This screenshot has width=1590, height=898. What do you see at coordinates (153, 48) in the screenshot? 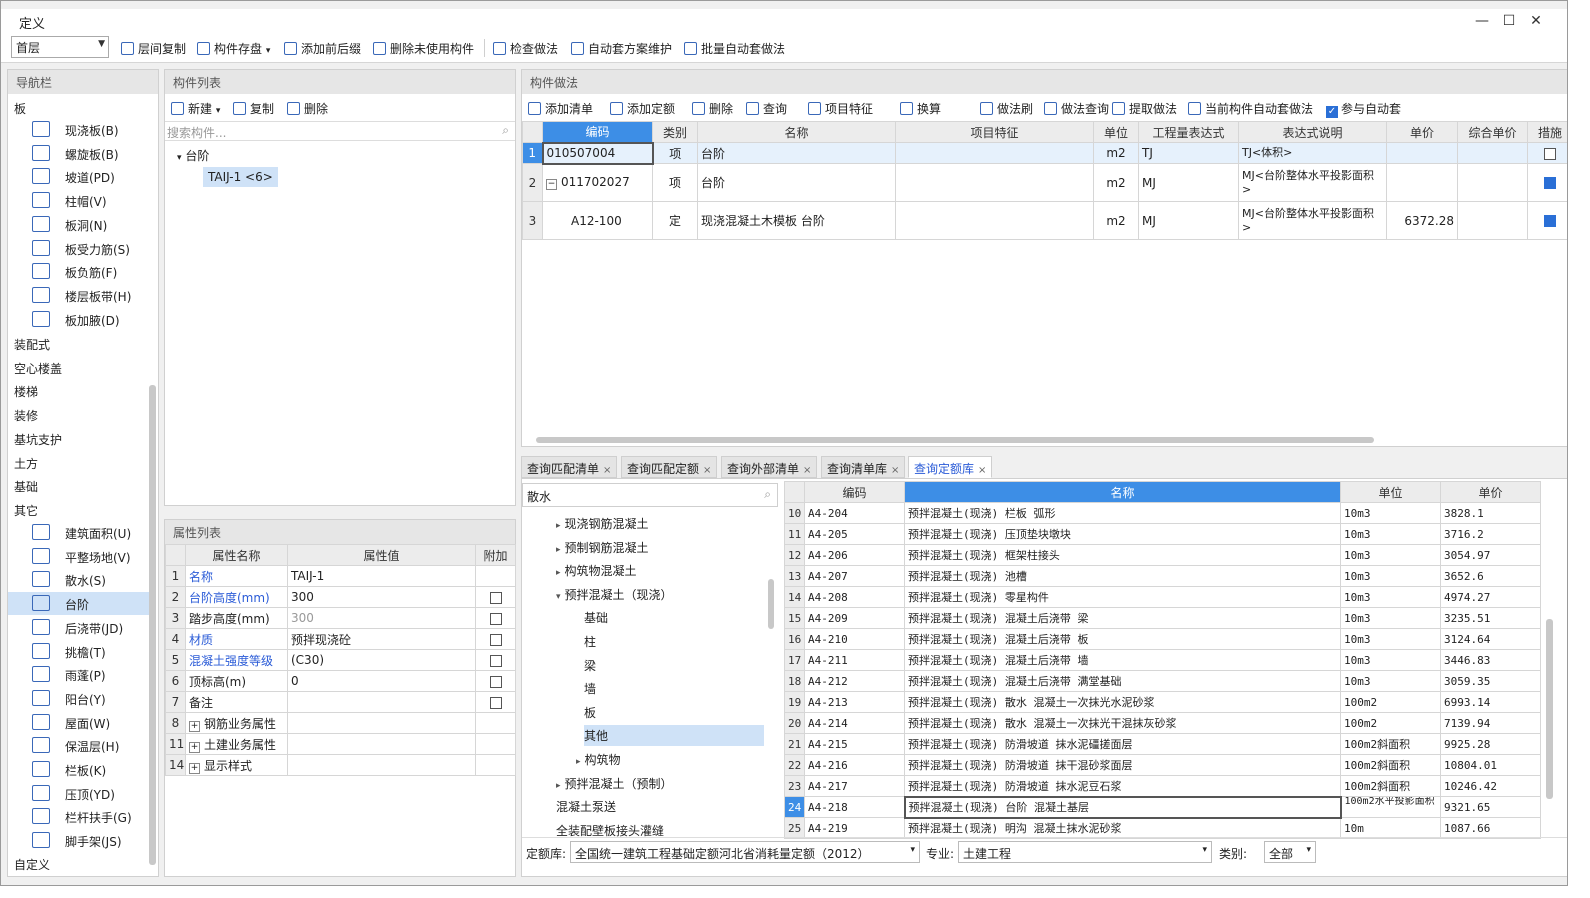
I see `copy-floor-button: 层间复制` at bounding box center [153, 48].